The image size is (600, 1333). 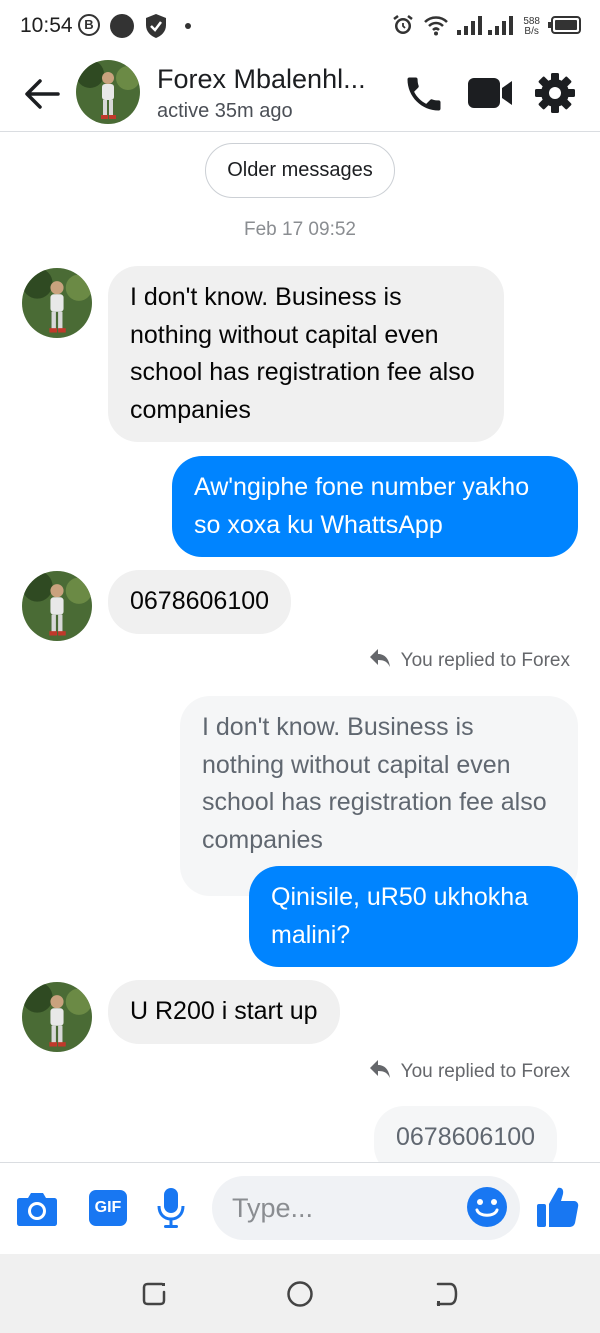 I want to click on conversation-header: Forex Mbalenhl... active 35m ago, so click(x=300, y=92).